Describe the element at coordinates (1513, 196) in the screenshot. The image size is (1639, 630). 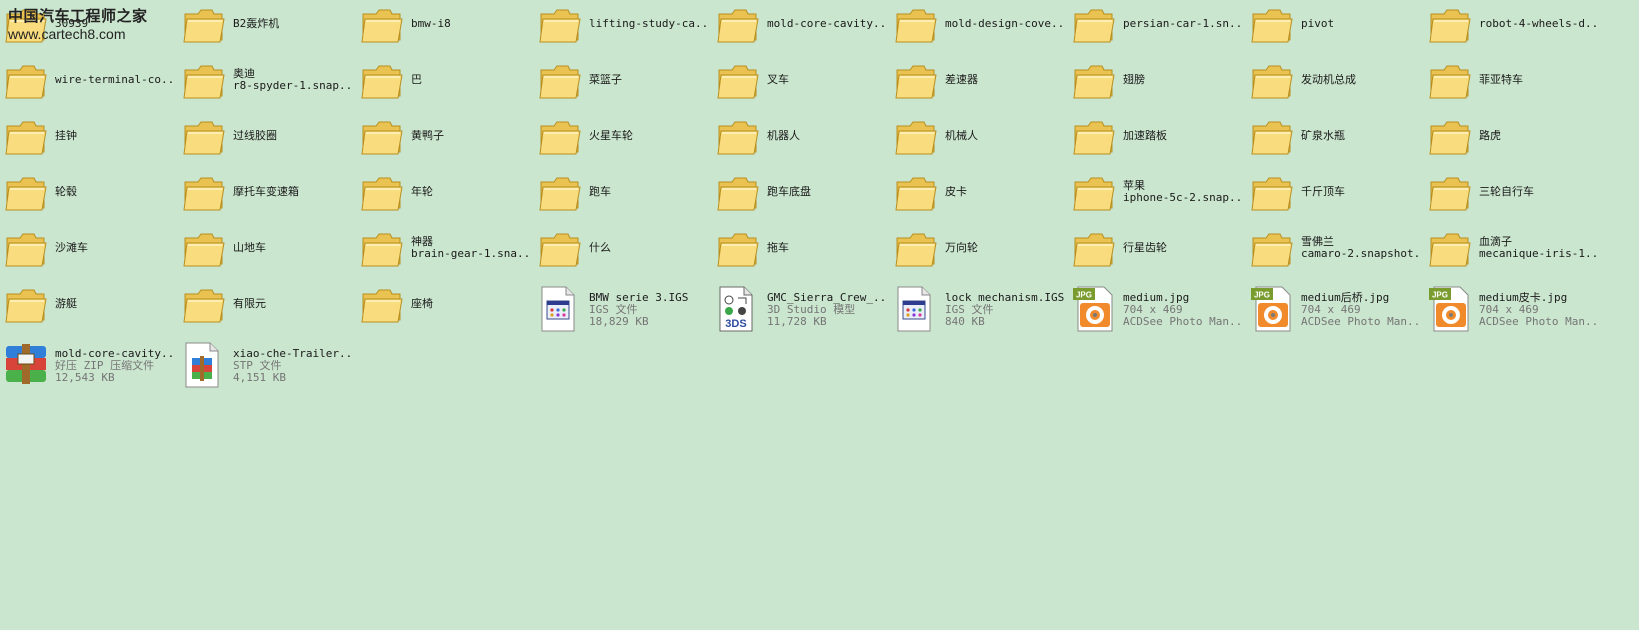
I see `folder-item: 三轮自行车` at that location.